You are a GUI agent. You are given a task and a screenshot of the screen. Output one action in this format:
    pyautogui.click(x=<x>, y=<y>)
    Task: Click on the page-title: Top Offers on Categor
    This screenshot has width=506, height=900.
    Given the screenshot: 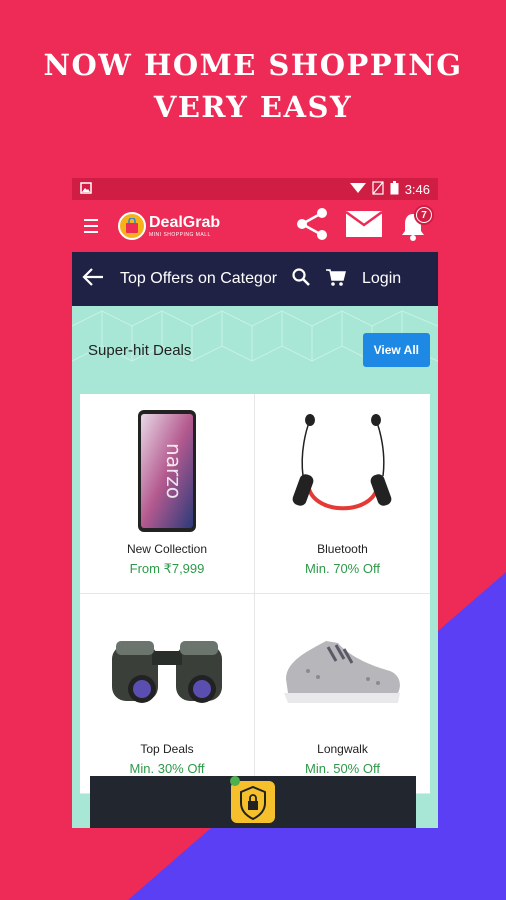 What is the action you would take?
    pyautogui.click(x=199, y=278)
    